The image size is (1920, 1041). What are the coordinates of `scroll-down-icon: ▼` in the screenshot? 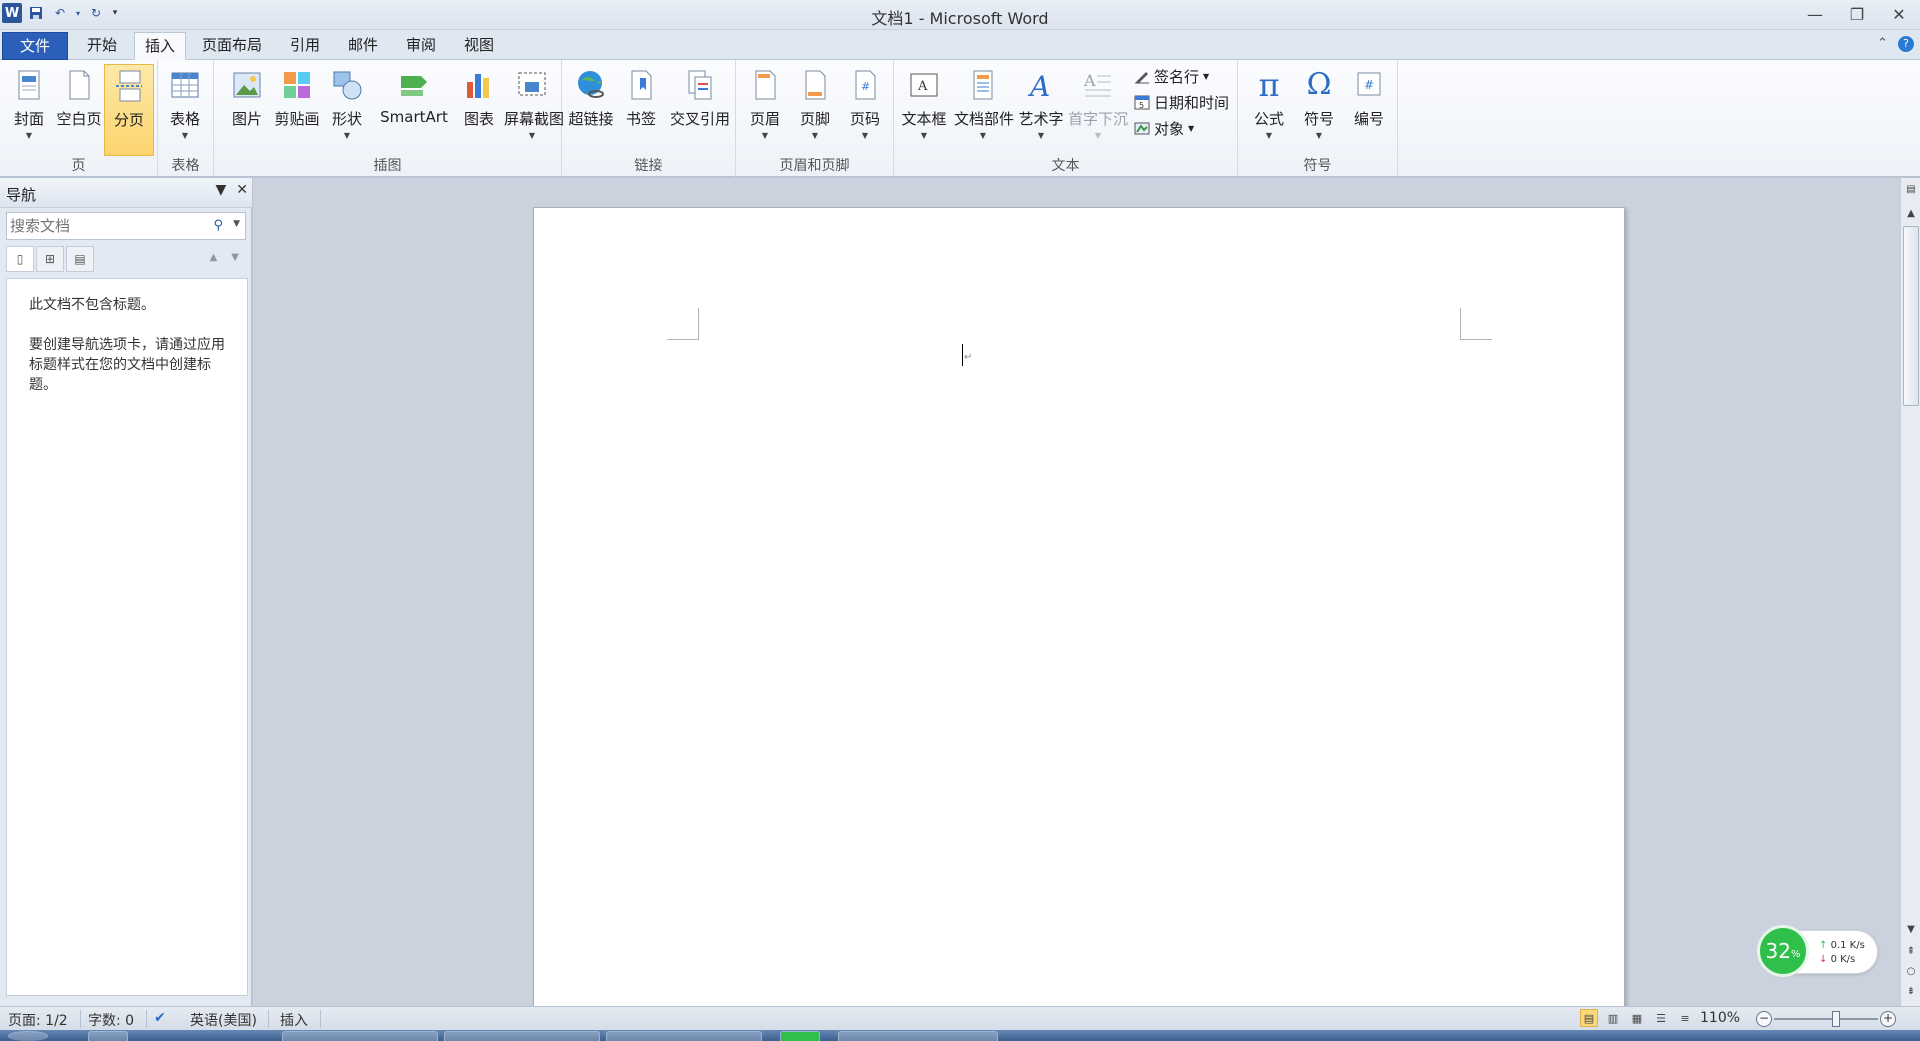 It's located at (1911, 930).